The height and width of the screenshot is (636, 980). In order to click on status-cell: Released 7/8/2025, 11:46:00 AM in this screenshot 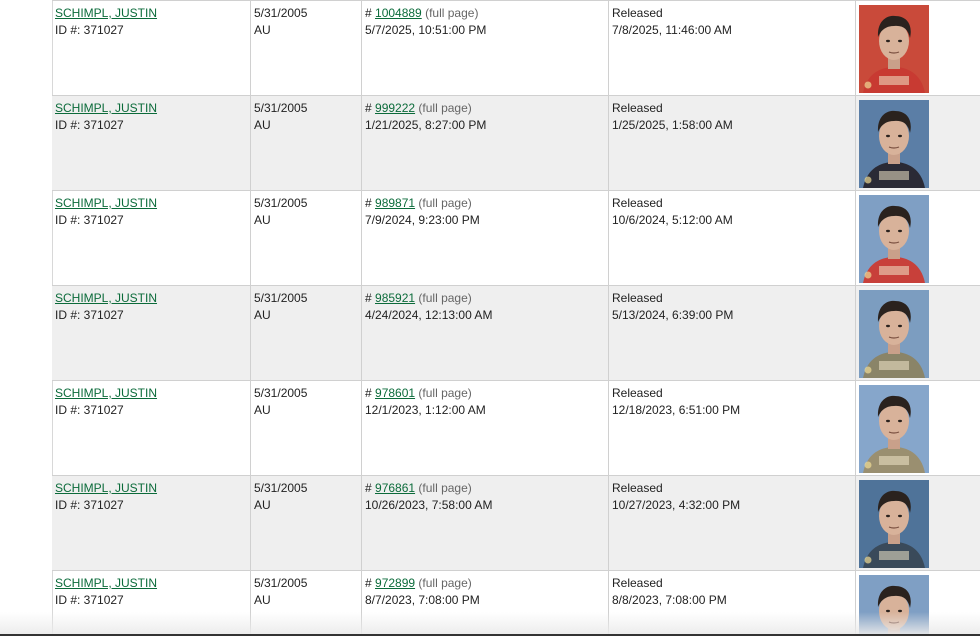, I will do `click(732, 48)`.